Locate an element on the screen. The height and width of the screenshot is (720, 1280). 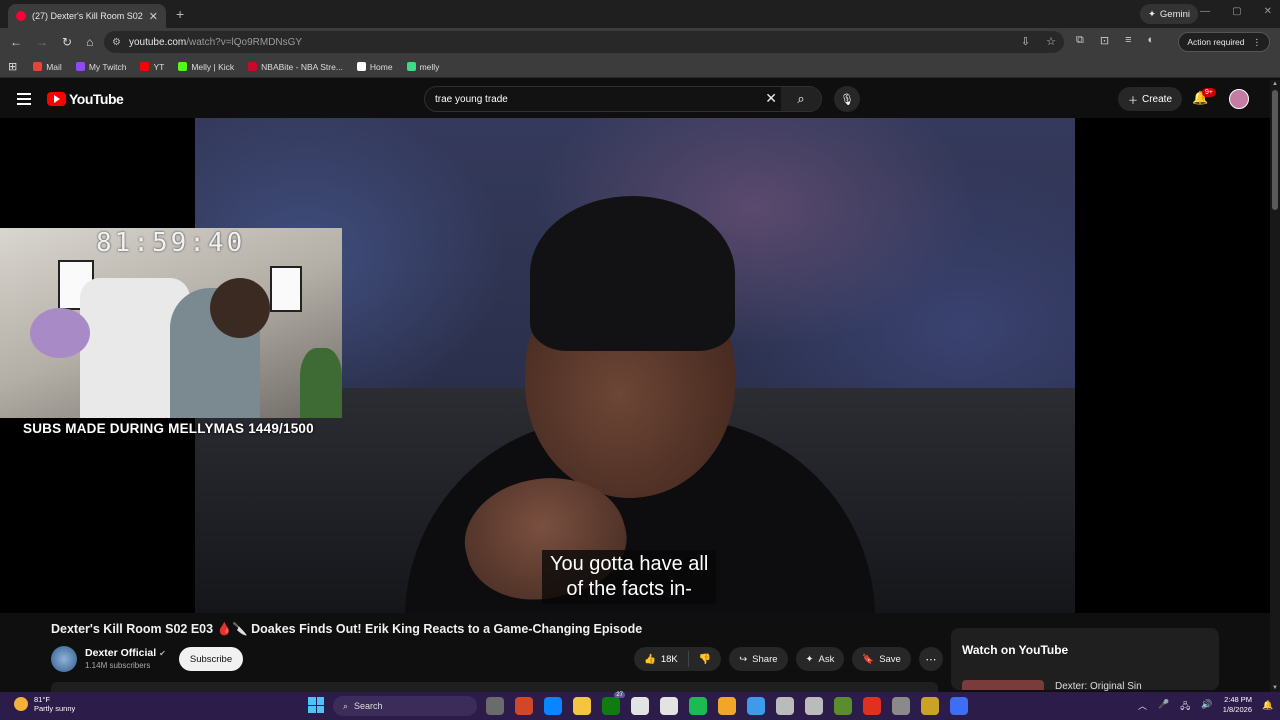
ask-button: ✦ Ask is located at coordinates (820, 659).